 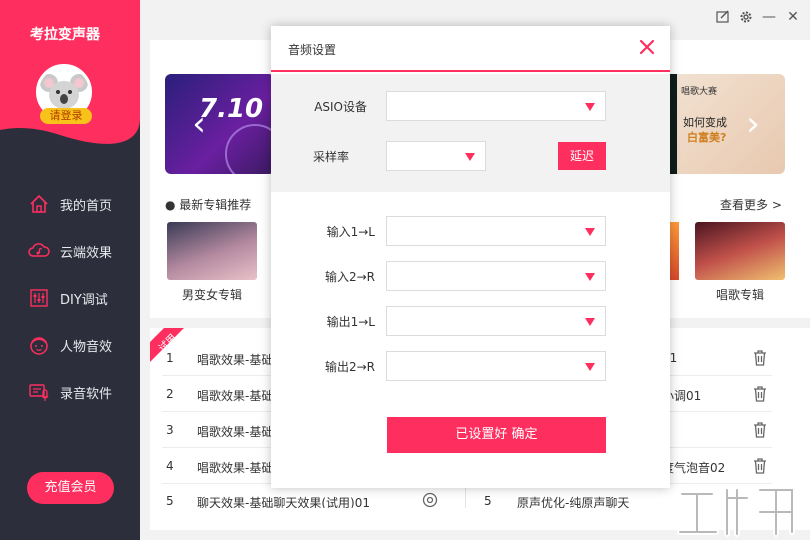 What do you see at coordinates (430, 500) in the screenshot?
I see `mic-icon` at bounding box center [430, 500].